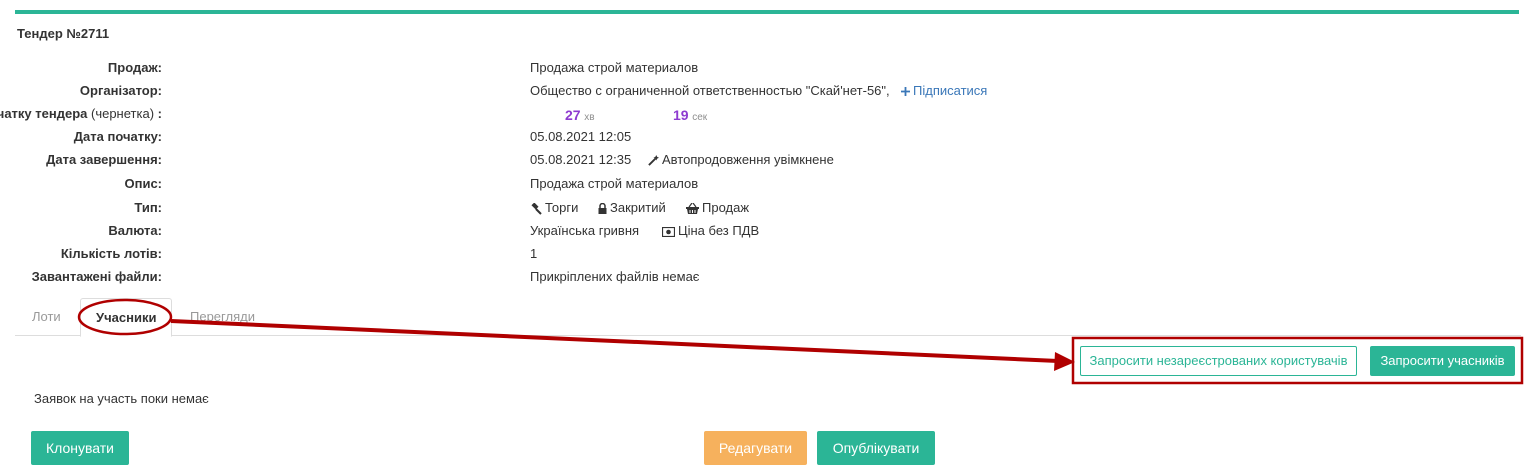  Describe the element at coordinates (135, 230) in the screenshot. I see `currency-label: Валюта:` at that location.